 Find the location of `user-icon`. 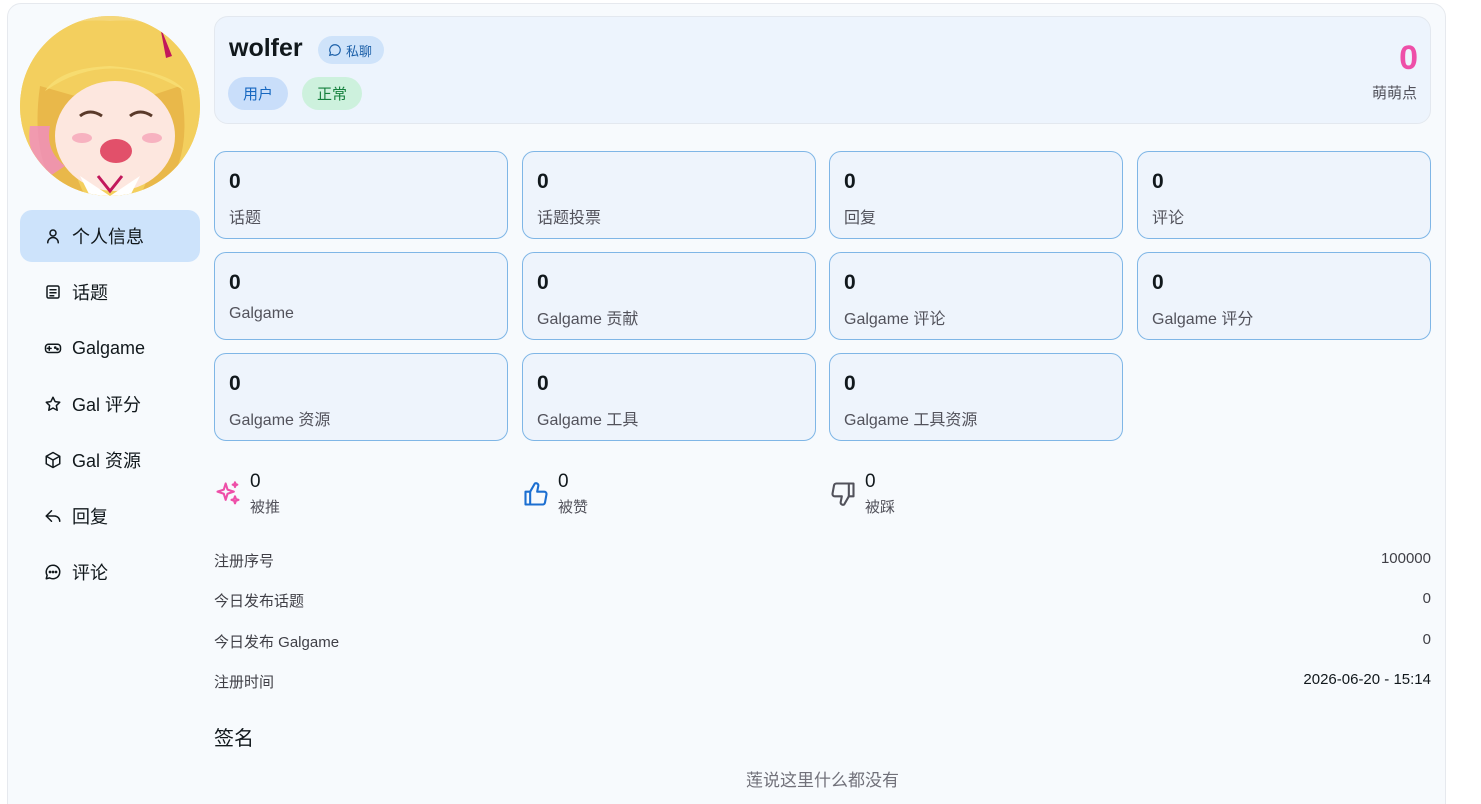

user-icon is located at coordinates (53, 236).